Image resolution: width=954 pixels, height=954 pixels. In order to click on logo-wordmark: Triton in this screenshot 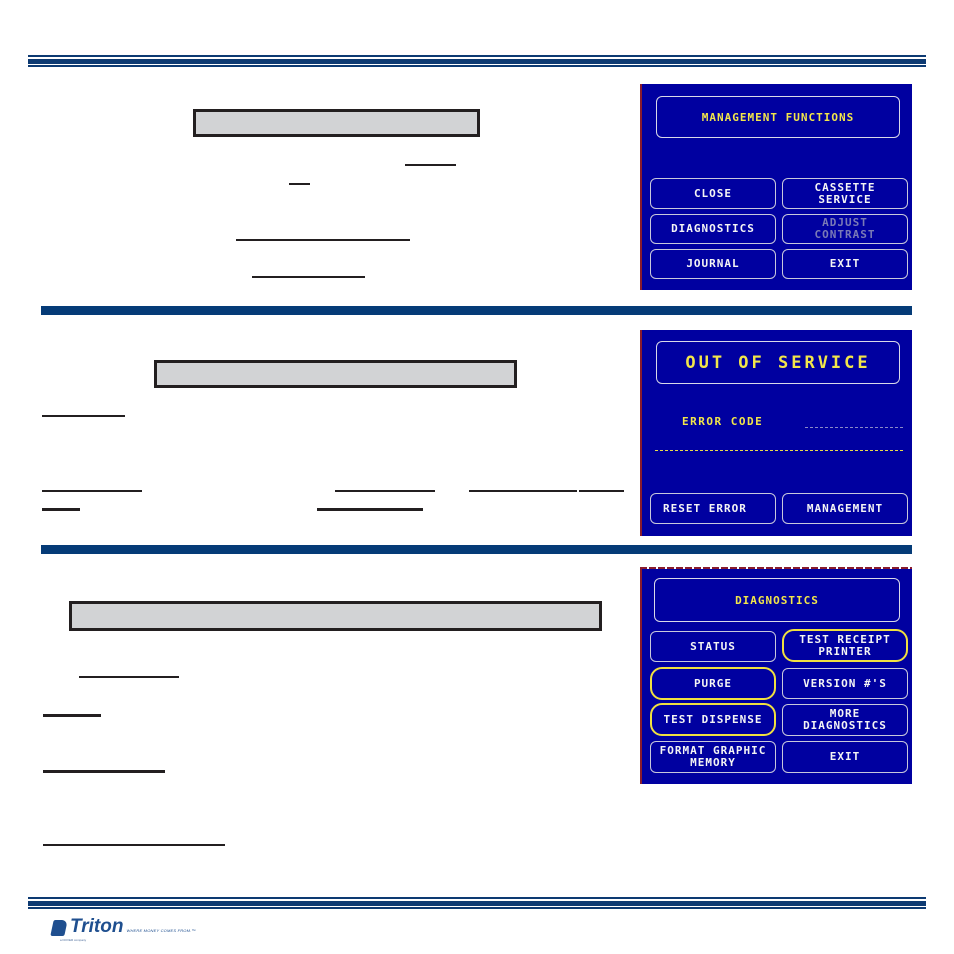, I will do `click(97, 926)`.